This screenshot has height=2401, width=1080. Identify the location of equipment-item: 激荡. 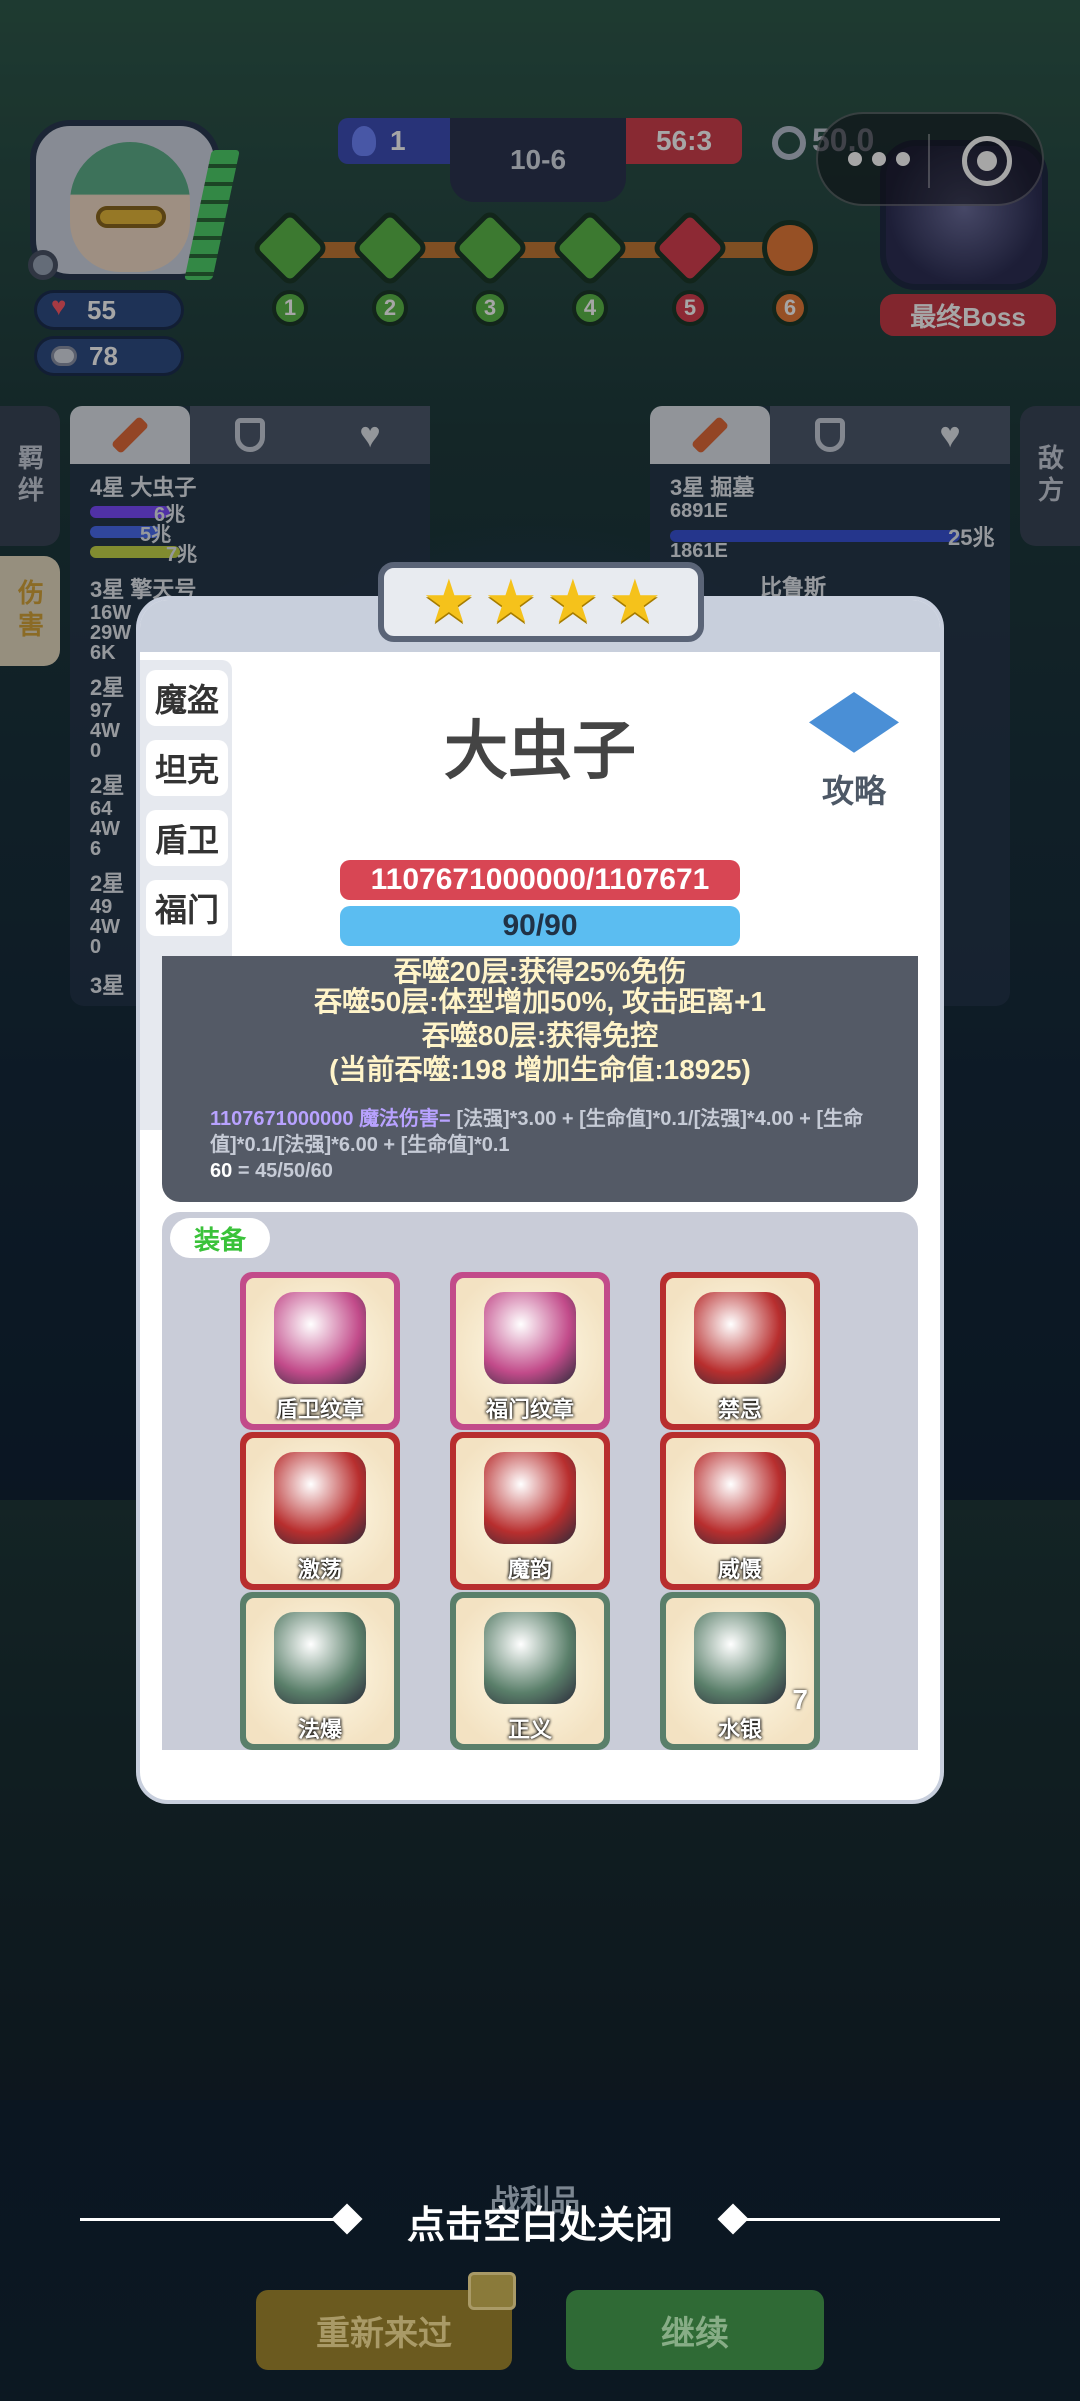
(320, 1511).